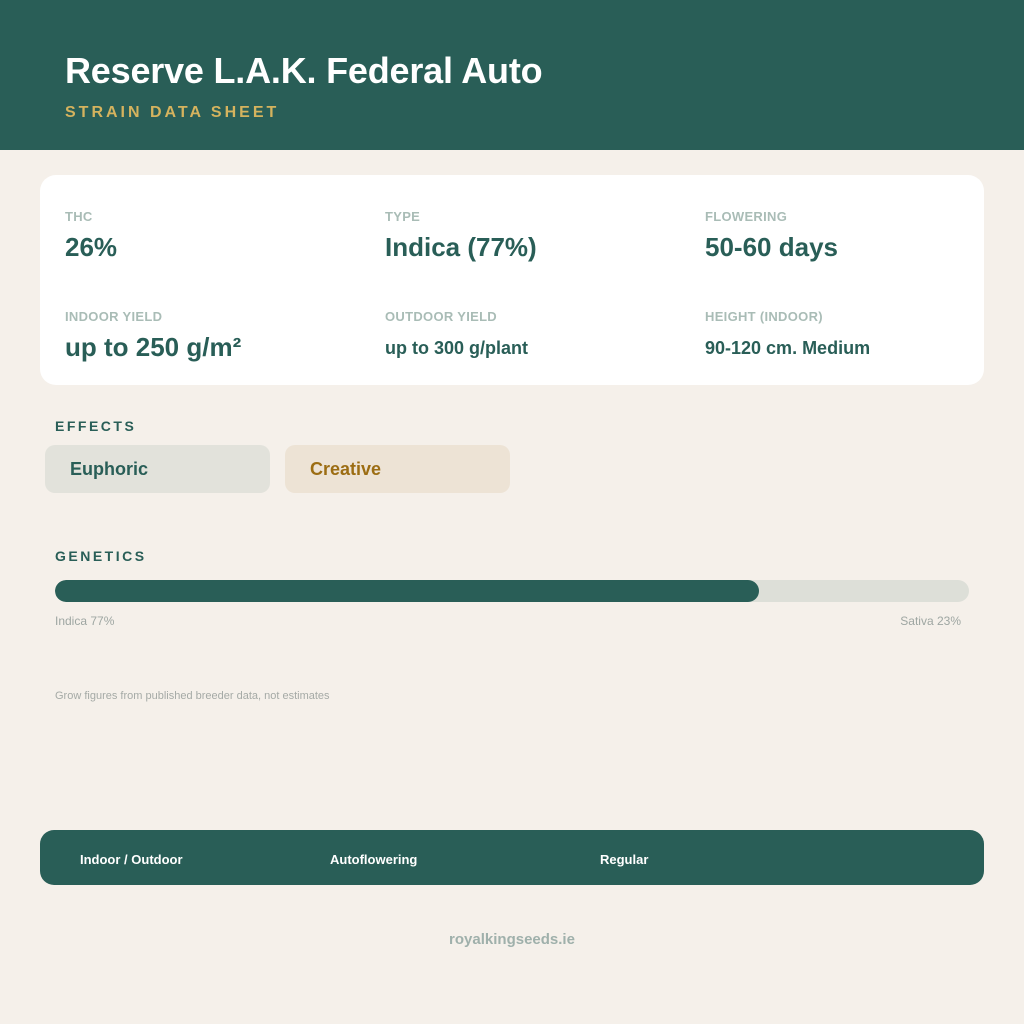  What do you see at coordinates (114, 316) in the screenshot?
I see `stat-indoor-yield-label: INDOOR YIELD` at bounding box center [114, 316].